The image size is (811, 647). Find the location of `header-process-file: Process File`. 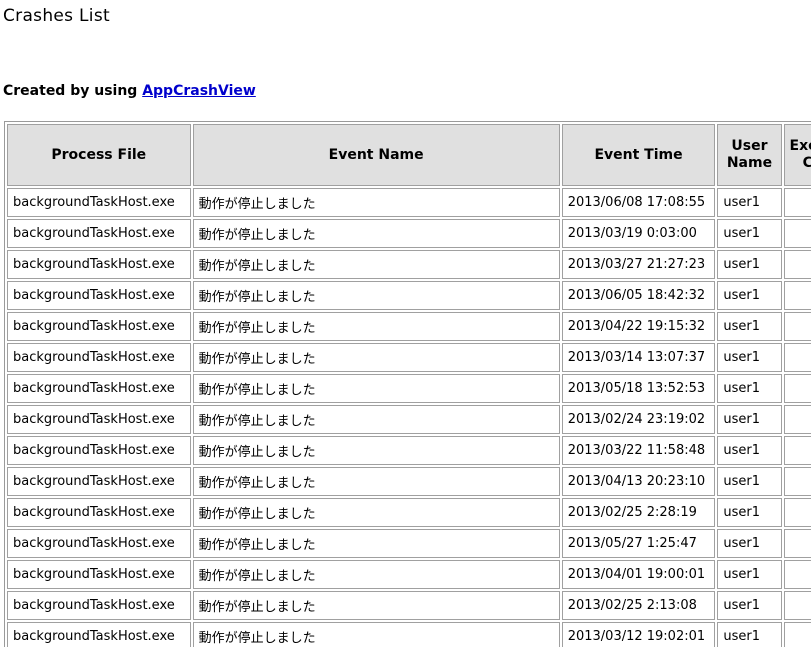

header-process-file: Process File is located at coordinates (99, 155).